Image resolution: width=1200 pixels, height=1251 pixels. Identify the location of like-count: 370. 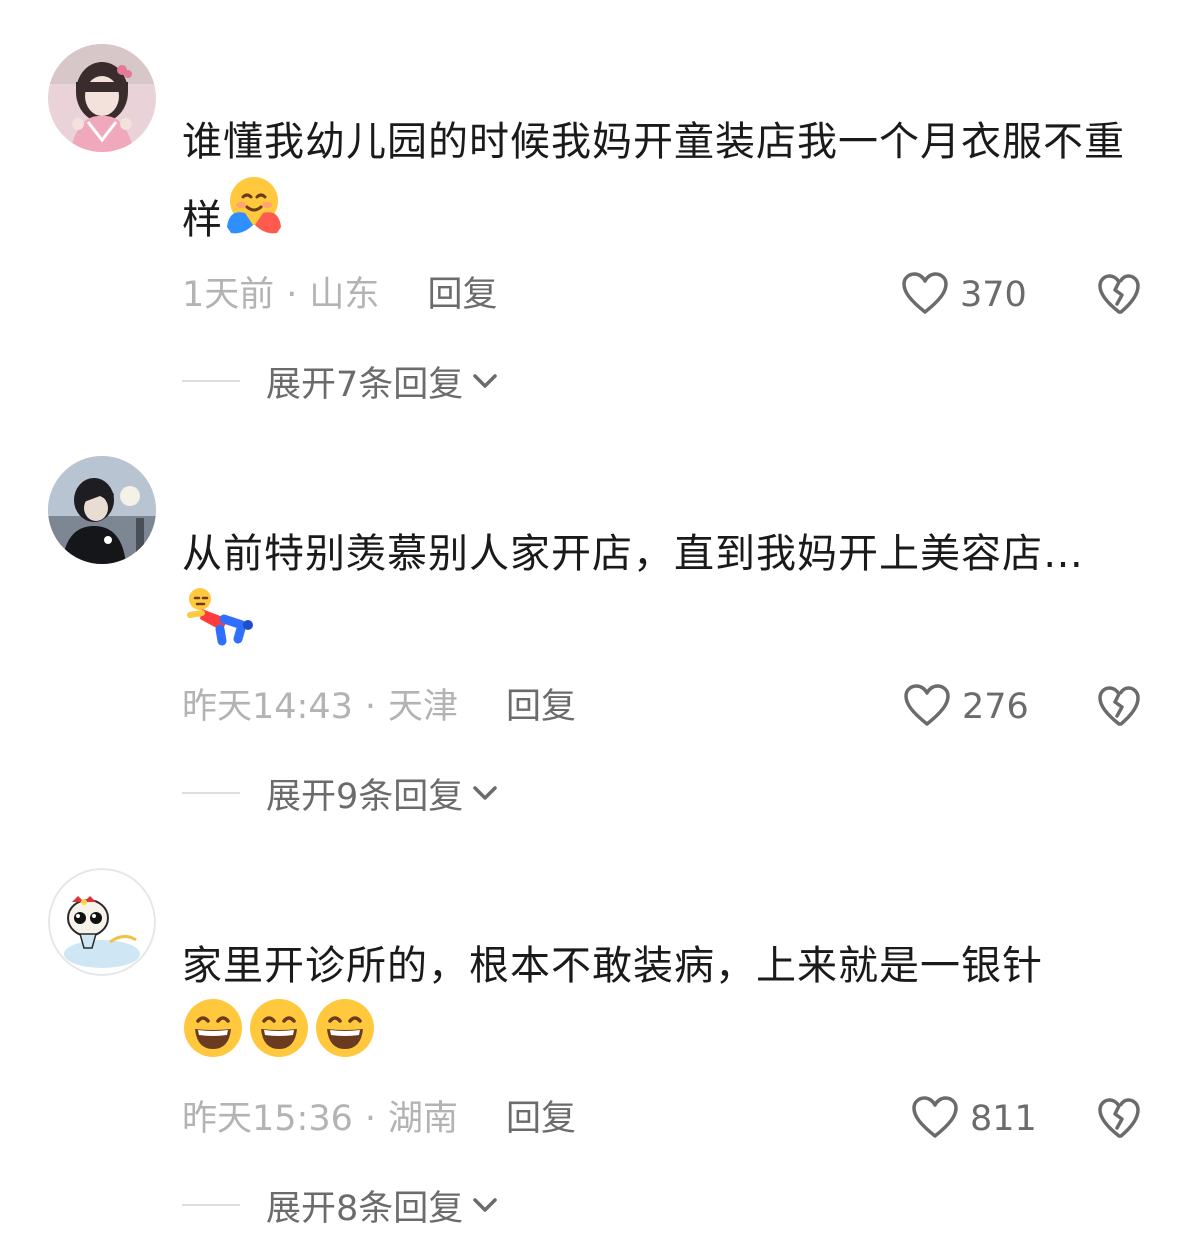
(993, 295).